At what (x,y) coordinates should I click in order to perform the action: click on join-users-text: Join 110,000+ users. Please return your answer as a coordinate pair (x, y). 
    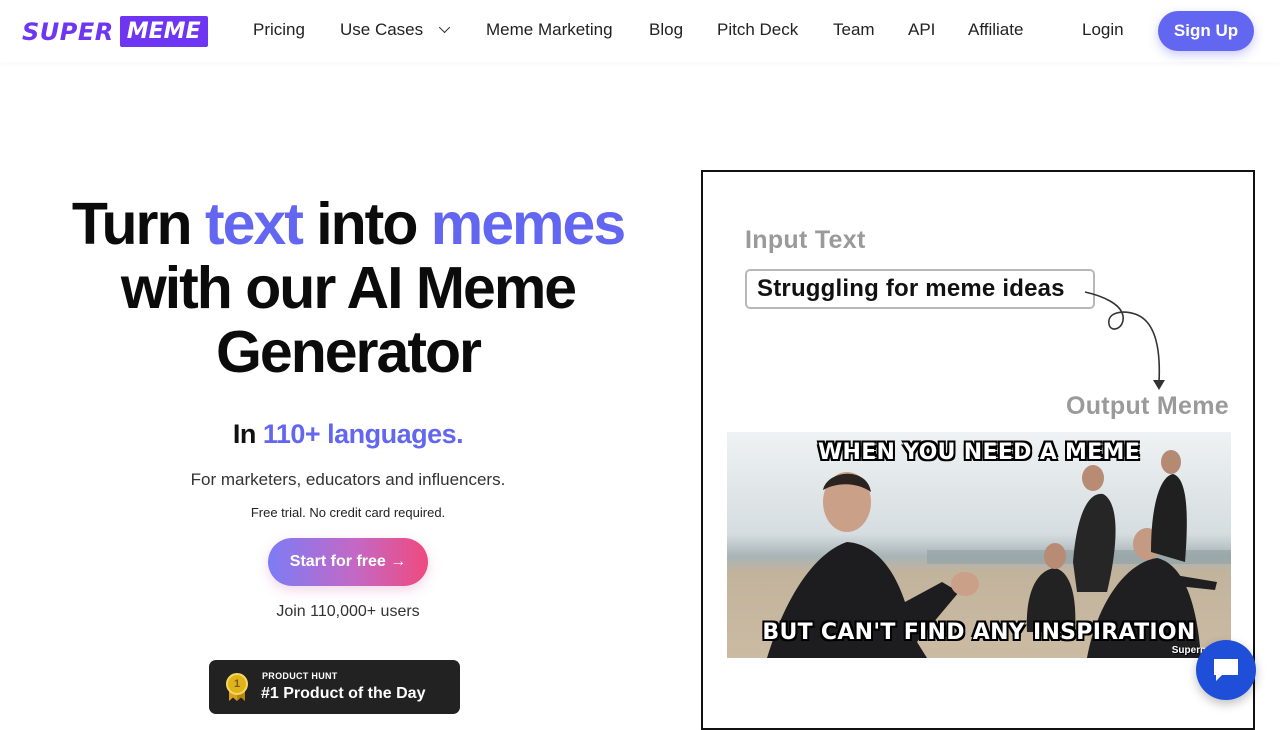
    Looking at the image, I should click on (348, 611).